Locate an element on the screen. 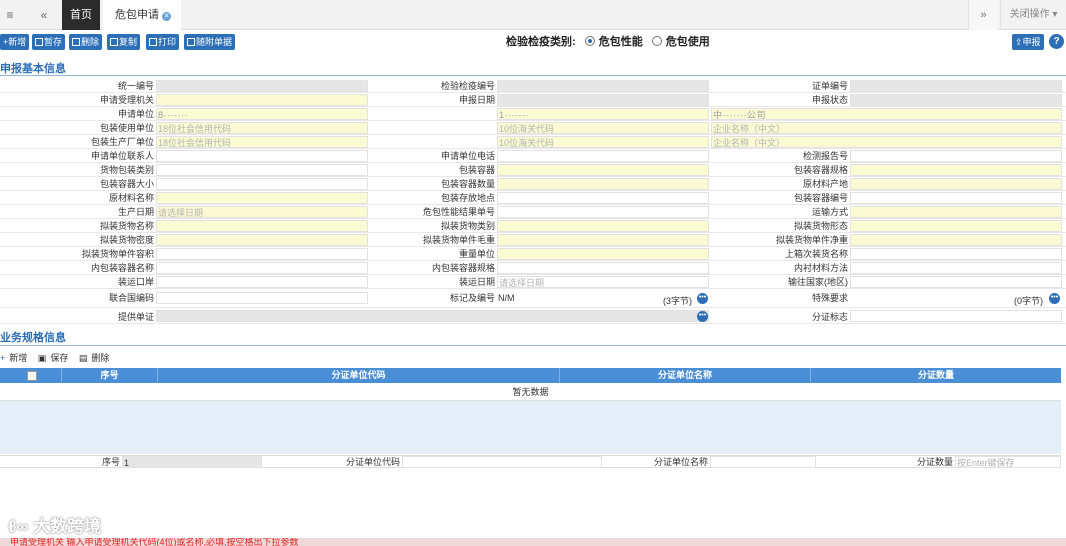 The height and width of the screenshot is (546, 1066). package-user-name-input: 企业名称（中文） is located at coordinates (886, 128).